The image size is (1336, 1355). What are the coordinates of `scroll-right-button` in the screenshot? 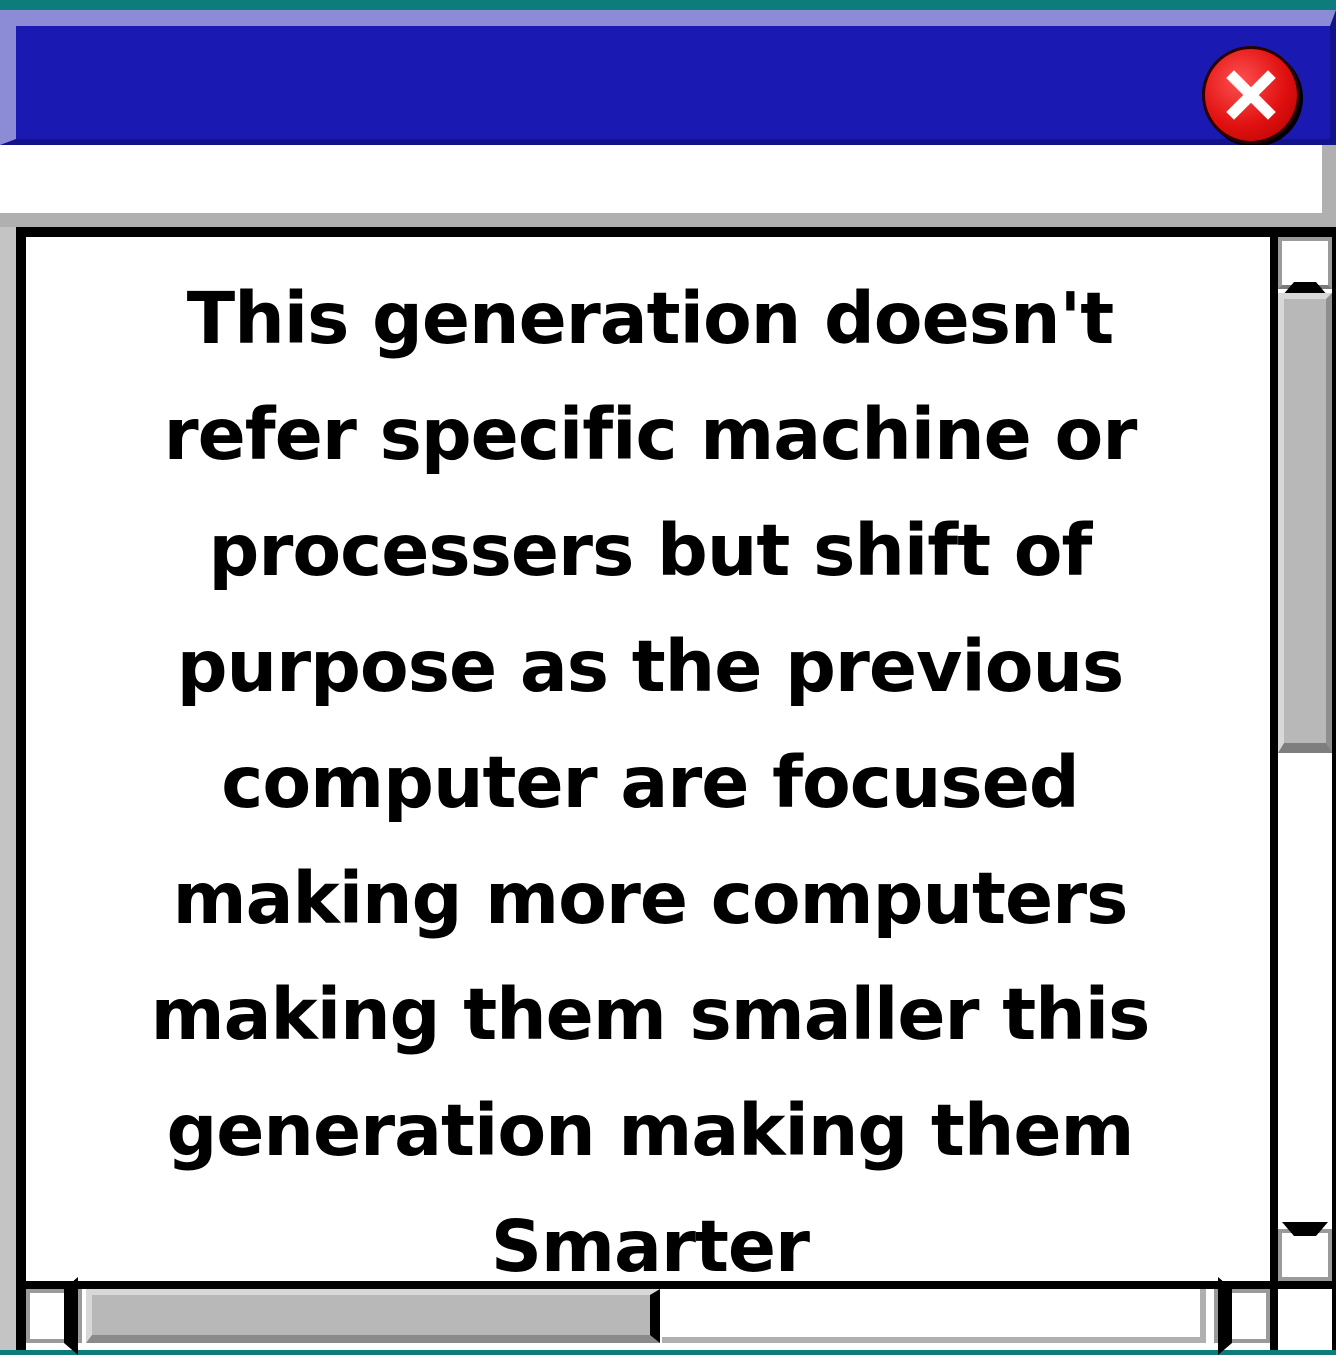 It's located at (1242, 1316).